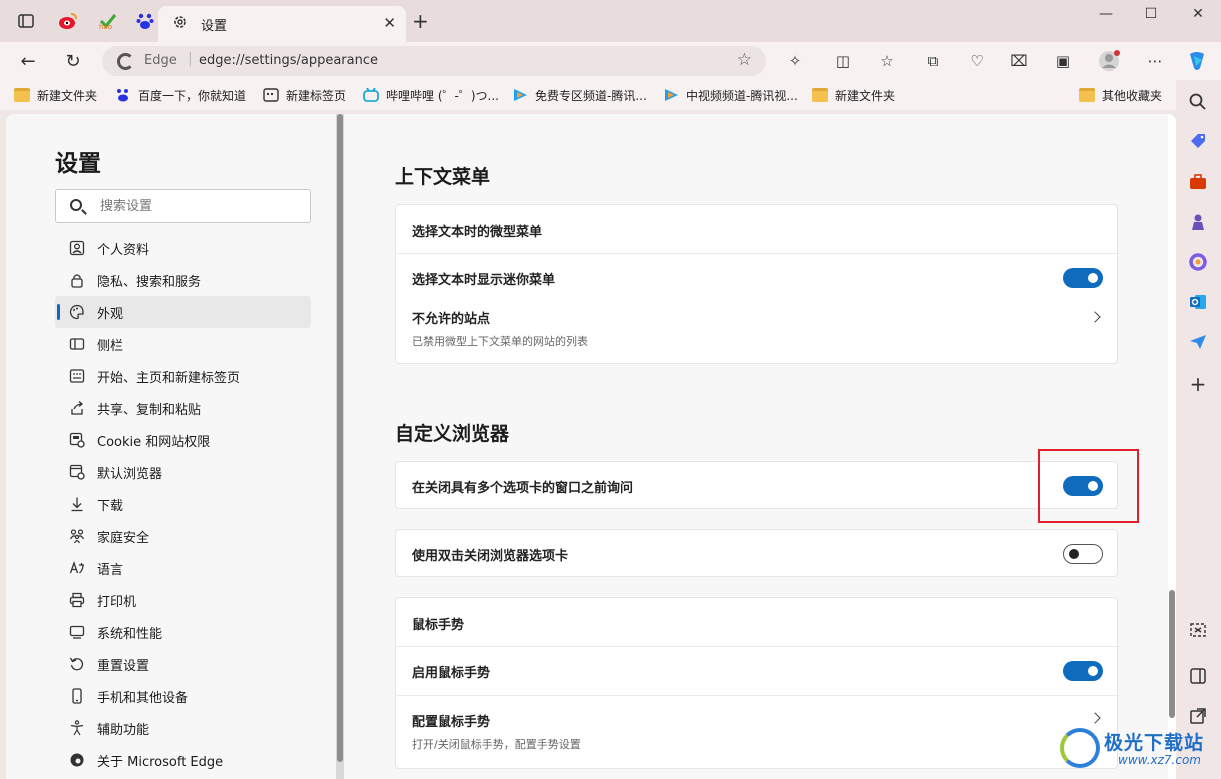  Describe the element at coordinates (1120, 95) in the screenshot. I see `other-favorites: 其他收藏夹` at that location.